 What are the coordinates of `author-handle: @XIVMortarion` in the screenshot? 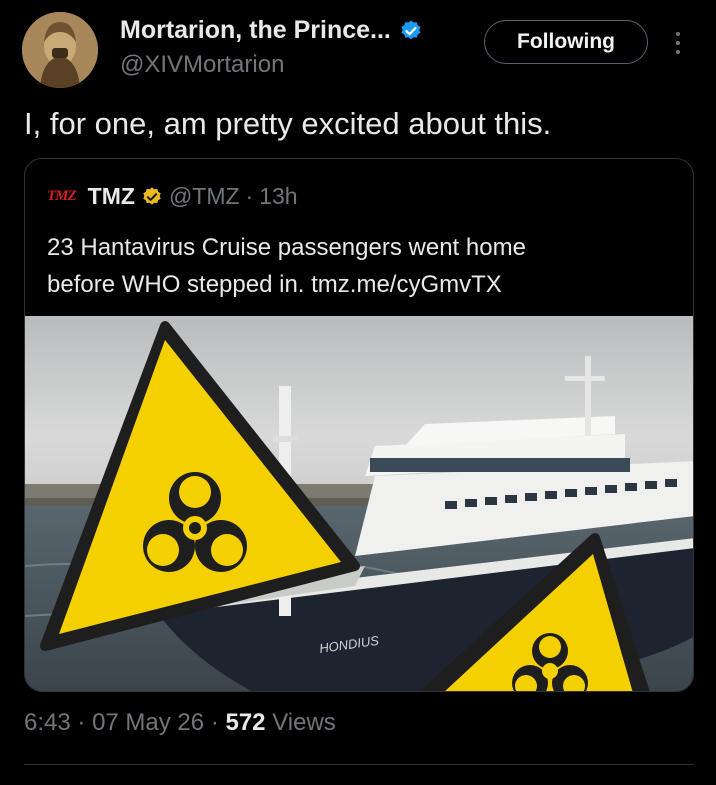 It's located at (202, 65).